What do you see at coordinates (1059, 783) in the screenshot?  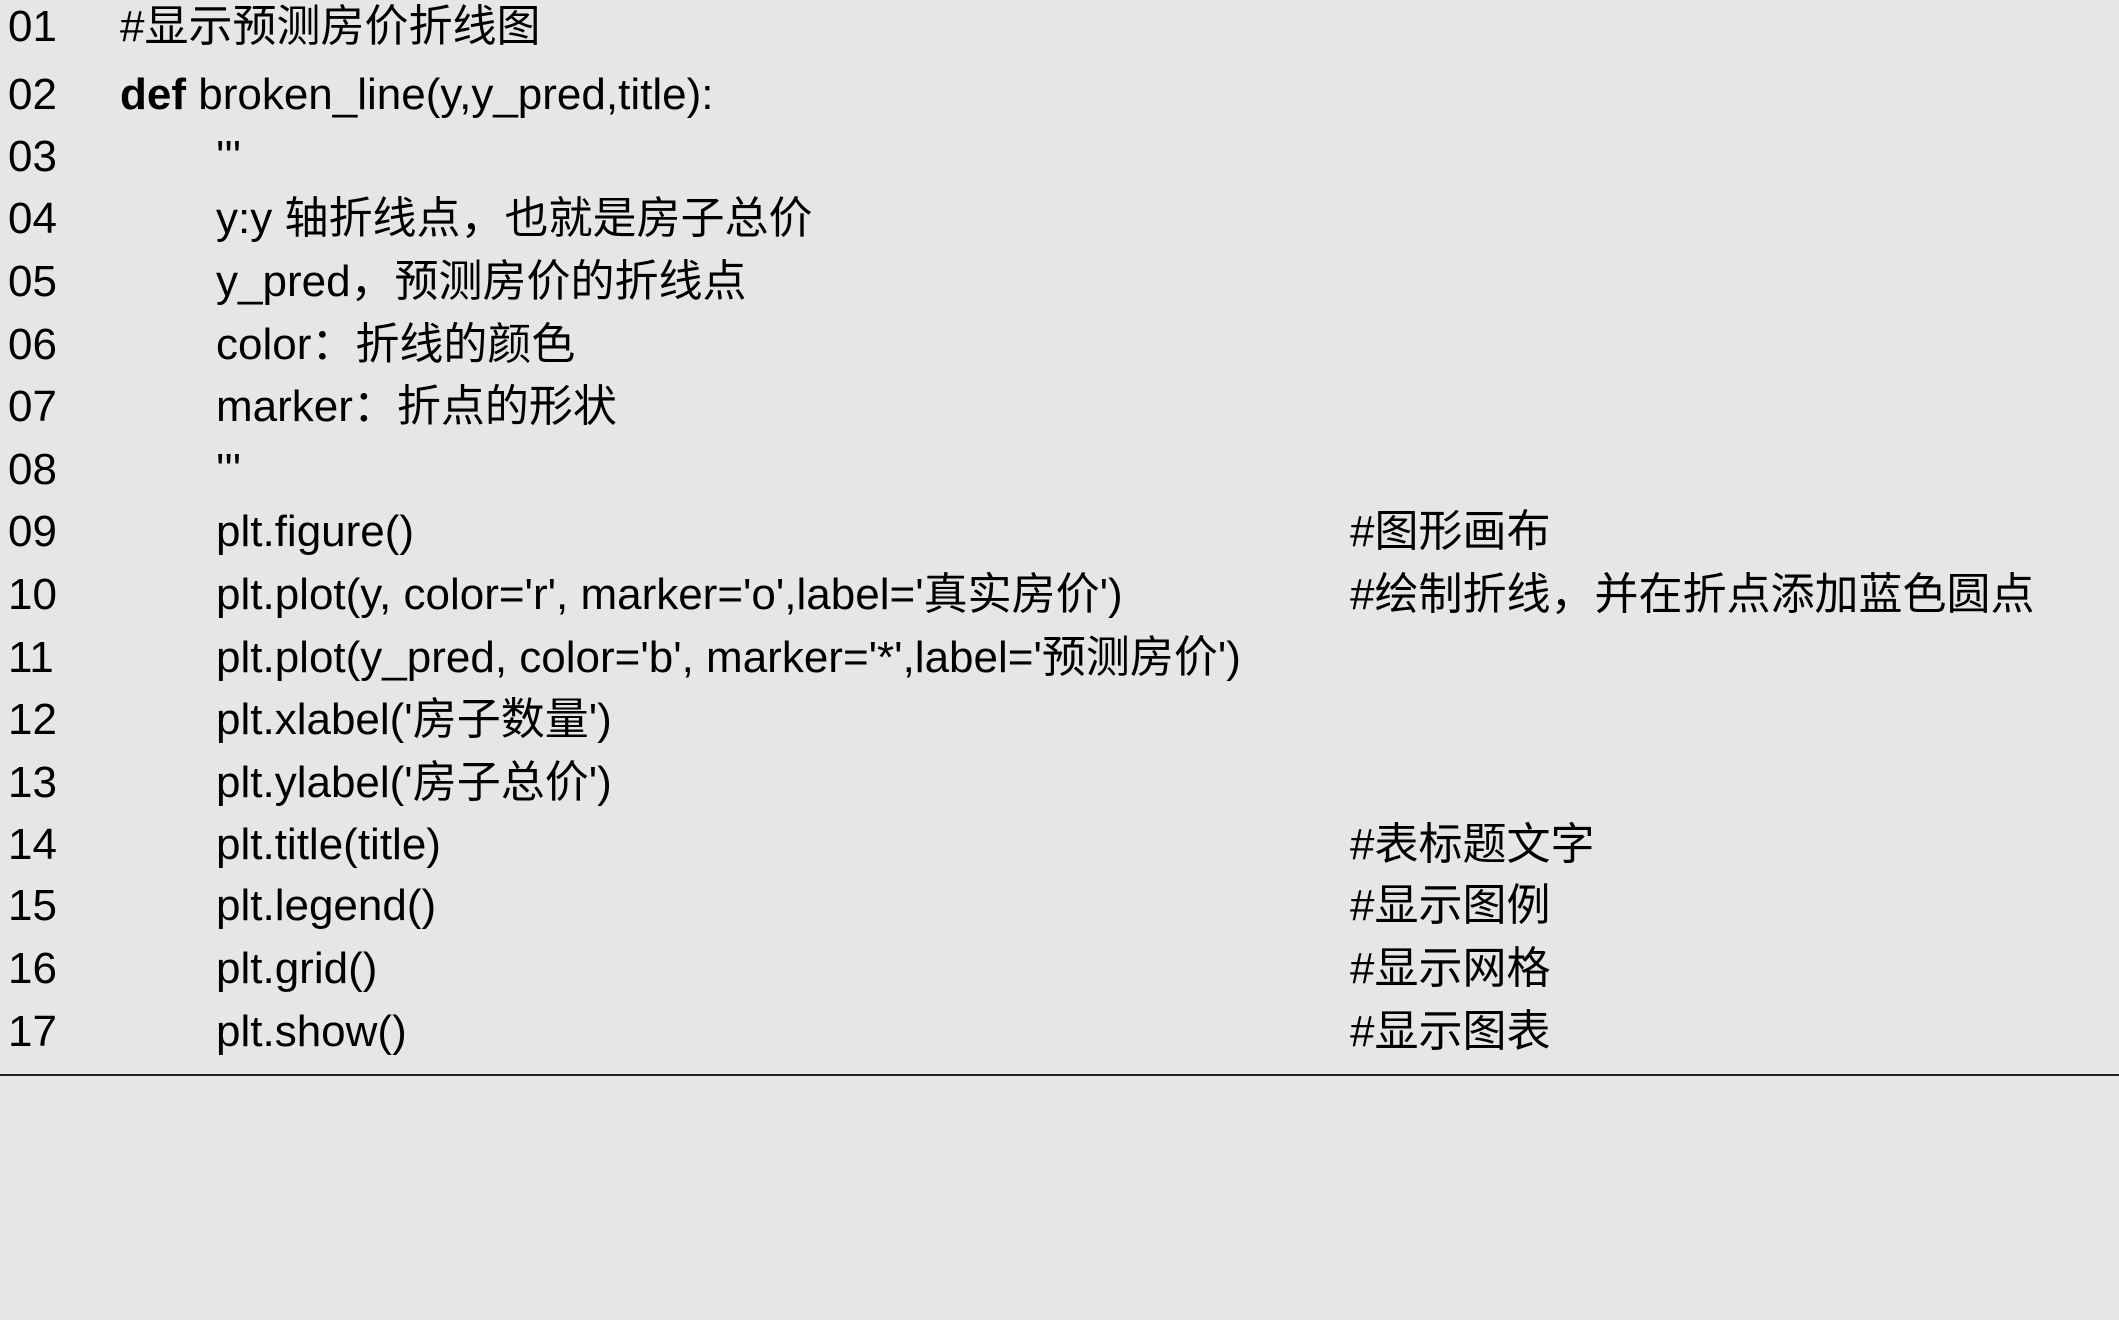 I see `code-line-13: 13 plt.ylabel('房子总价')` at bounding box center [1059, 783].